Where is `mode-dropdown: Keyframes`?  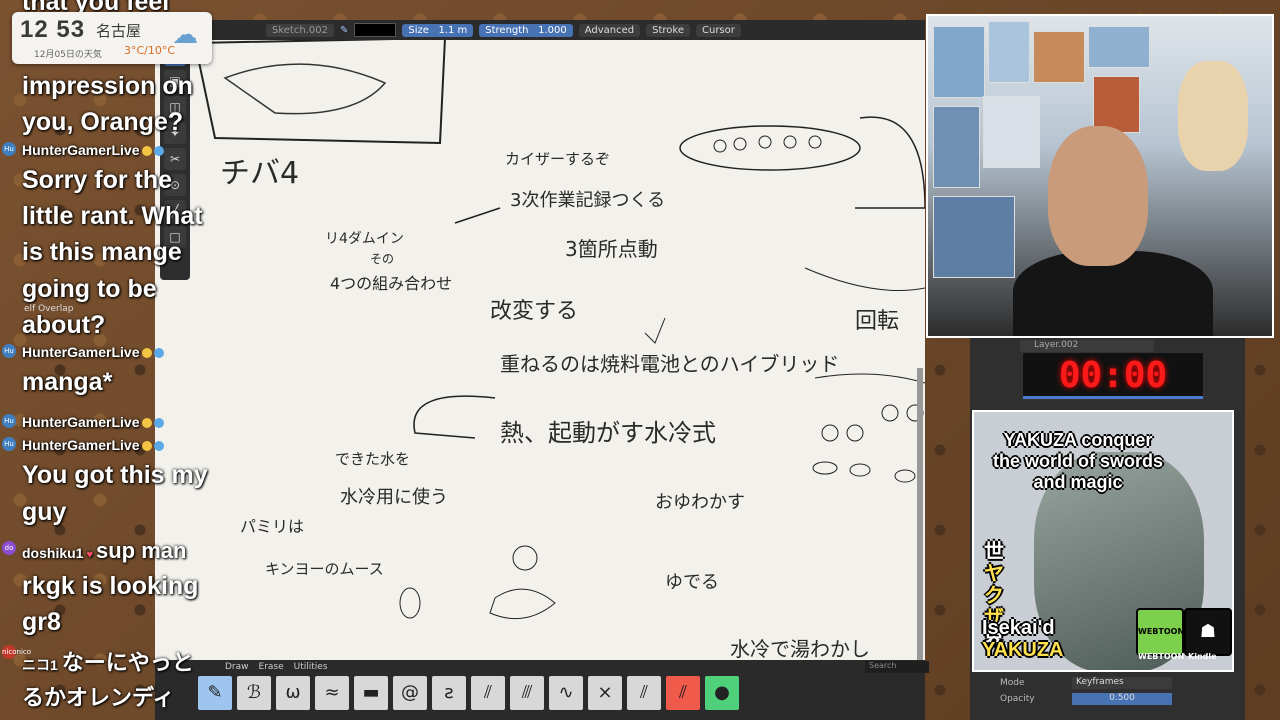
mode-dropdown: Keyframes is located at coordinates (1122, 683).